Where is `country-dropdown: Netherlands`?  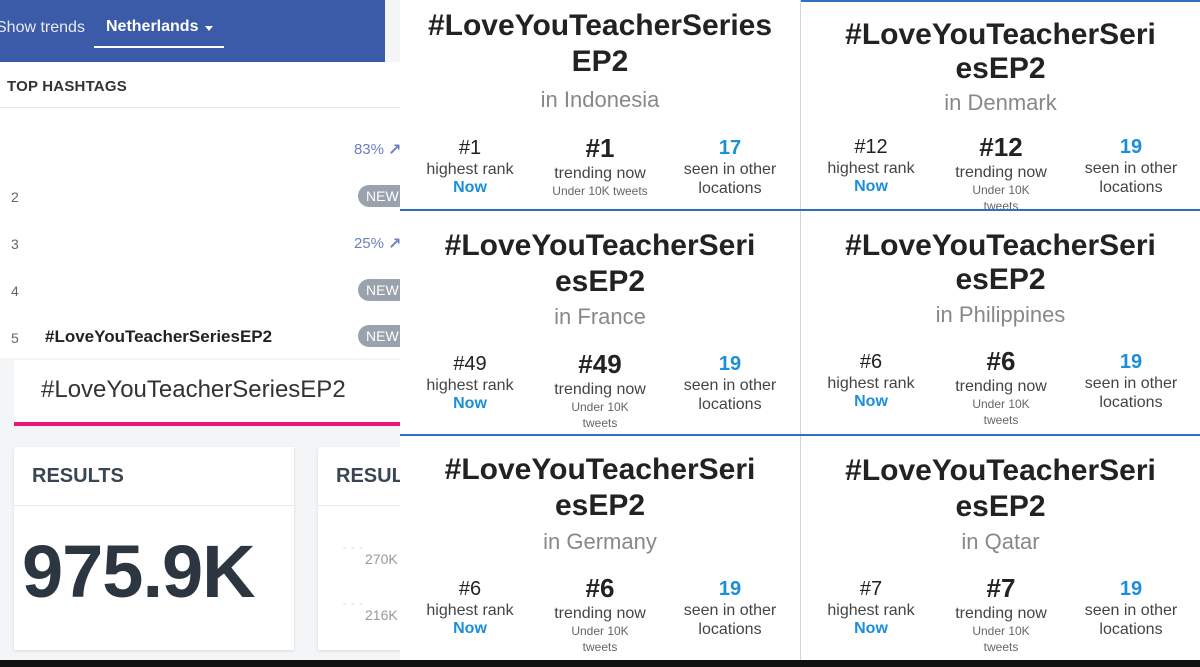
country-dropdown: Netherlands is located at coordinates (152, 27).